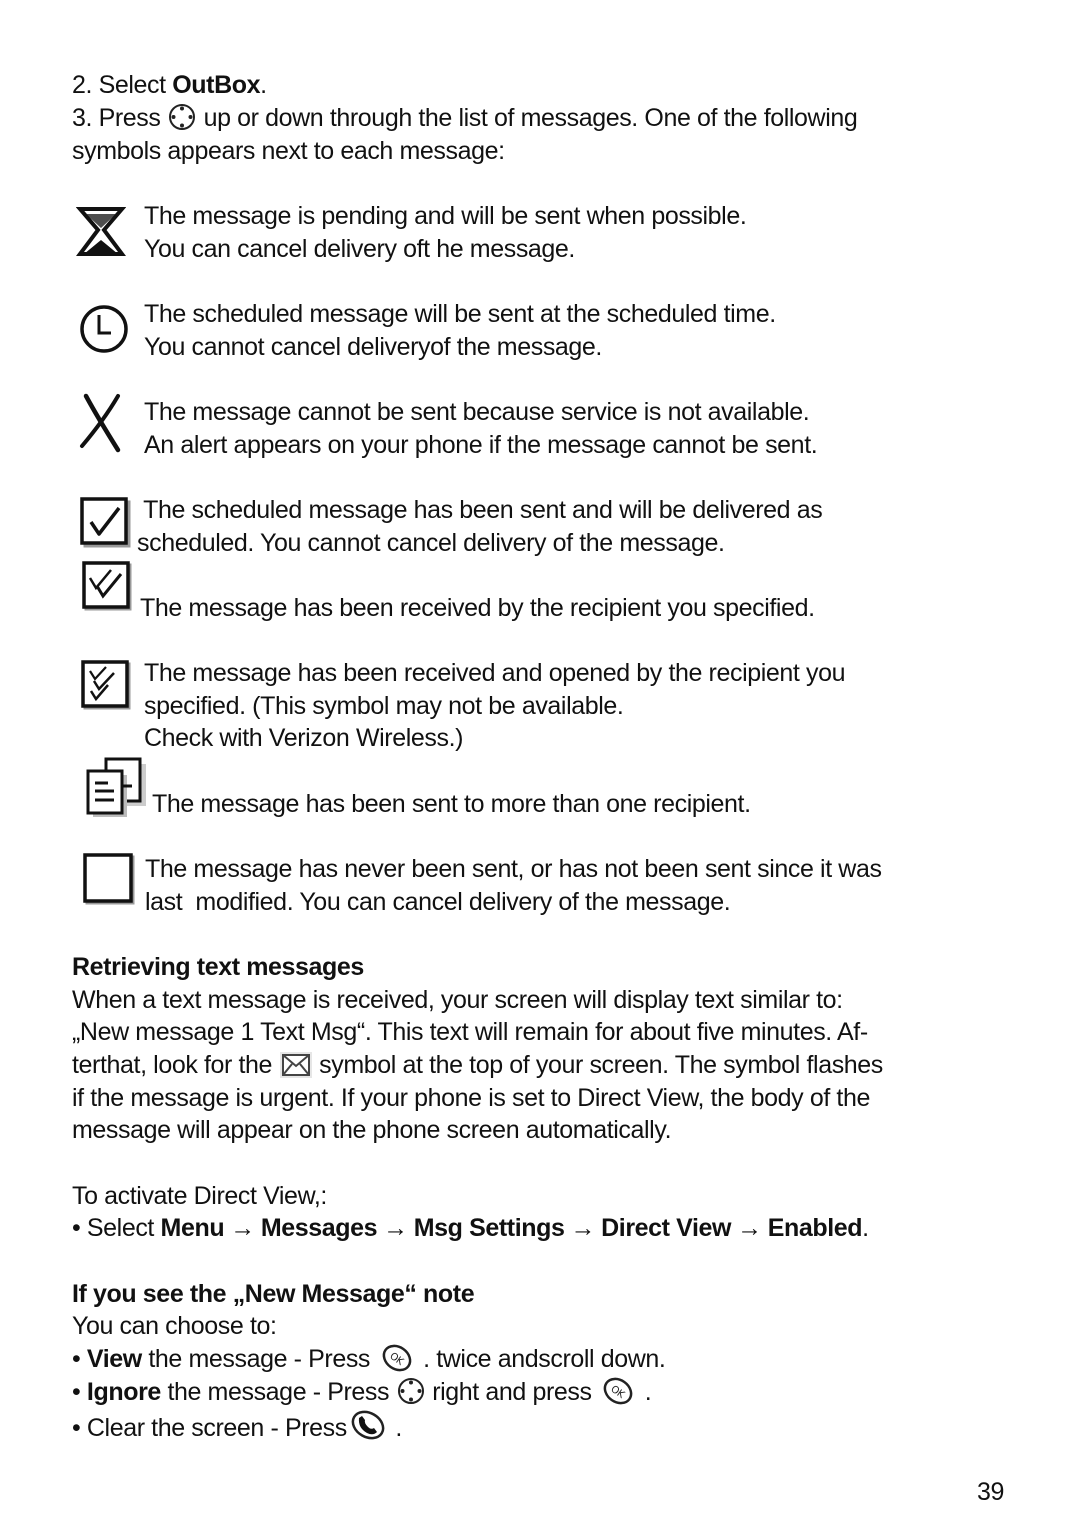 The width and height of the screenshot is (1080, 1522). I want to click on clear-option: • Clear the screen - Press ., so click(237, 1426).